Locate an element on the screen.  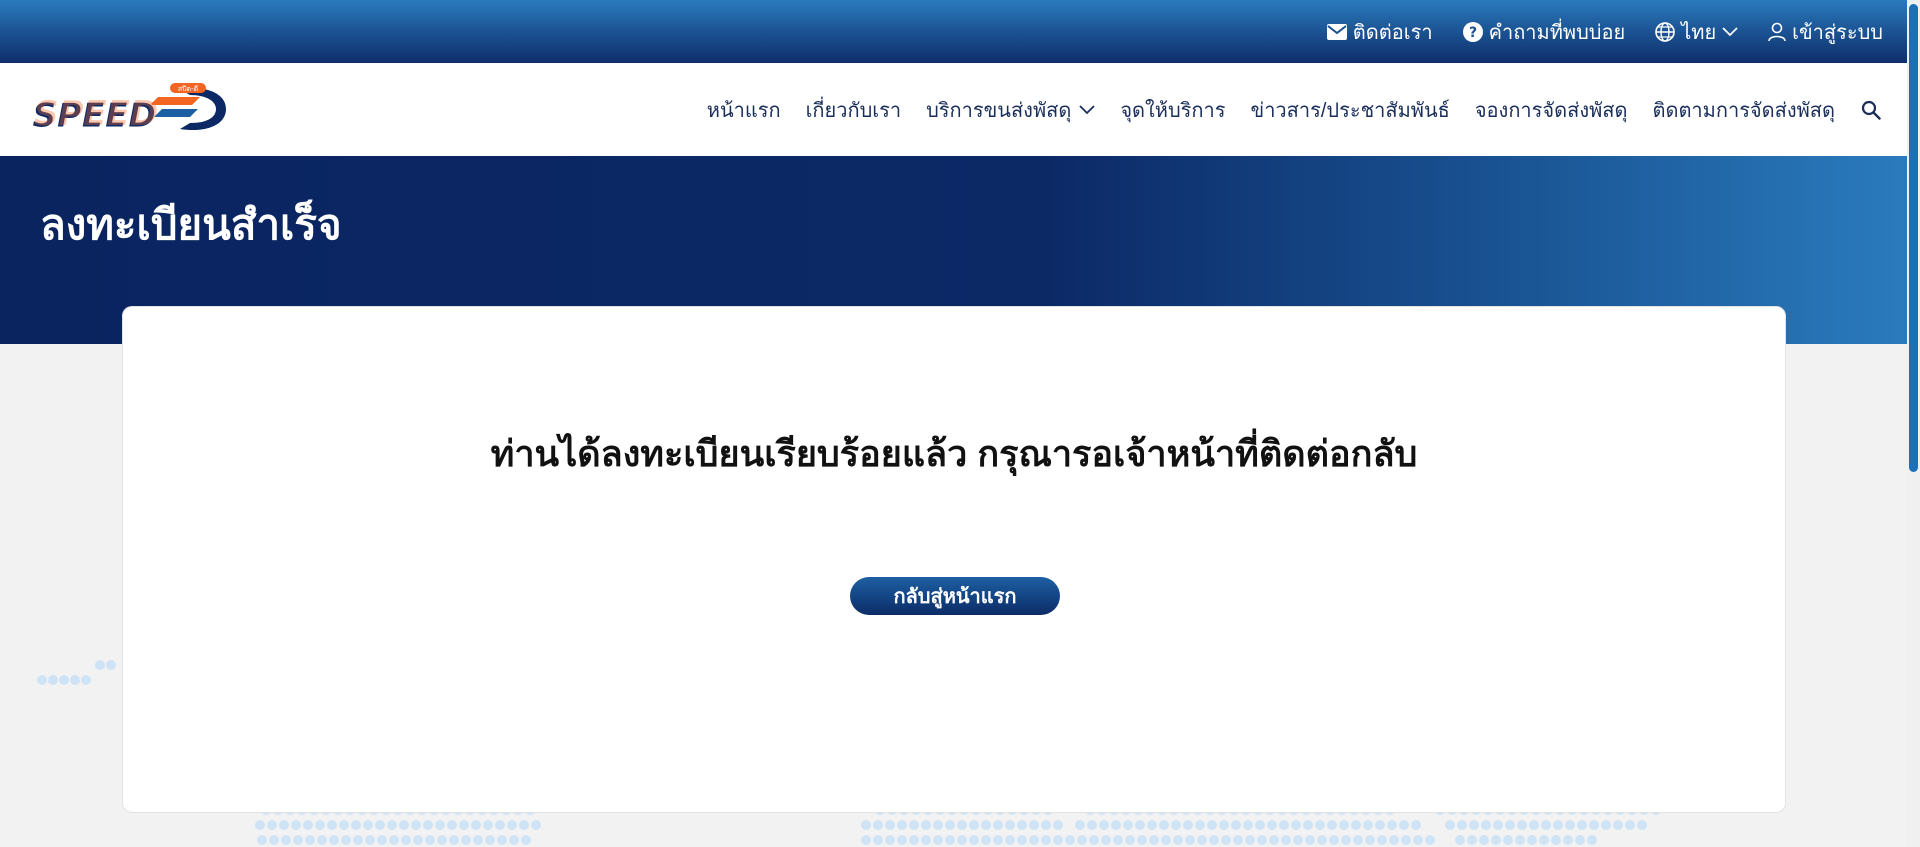
nav-item-news: ข่าวสาร/ประชาสัมพันธ์ is located at coordinates (1350, 110).